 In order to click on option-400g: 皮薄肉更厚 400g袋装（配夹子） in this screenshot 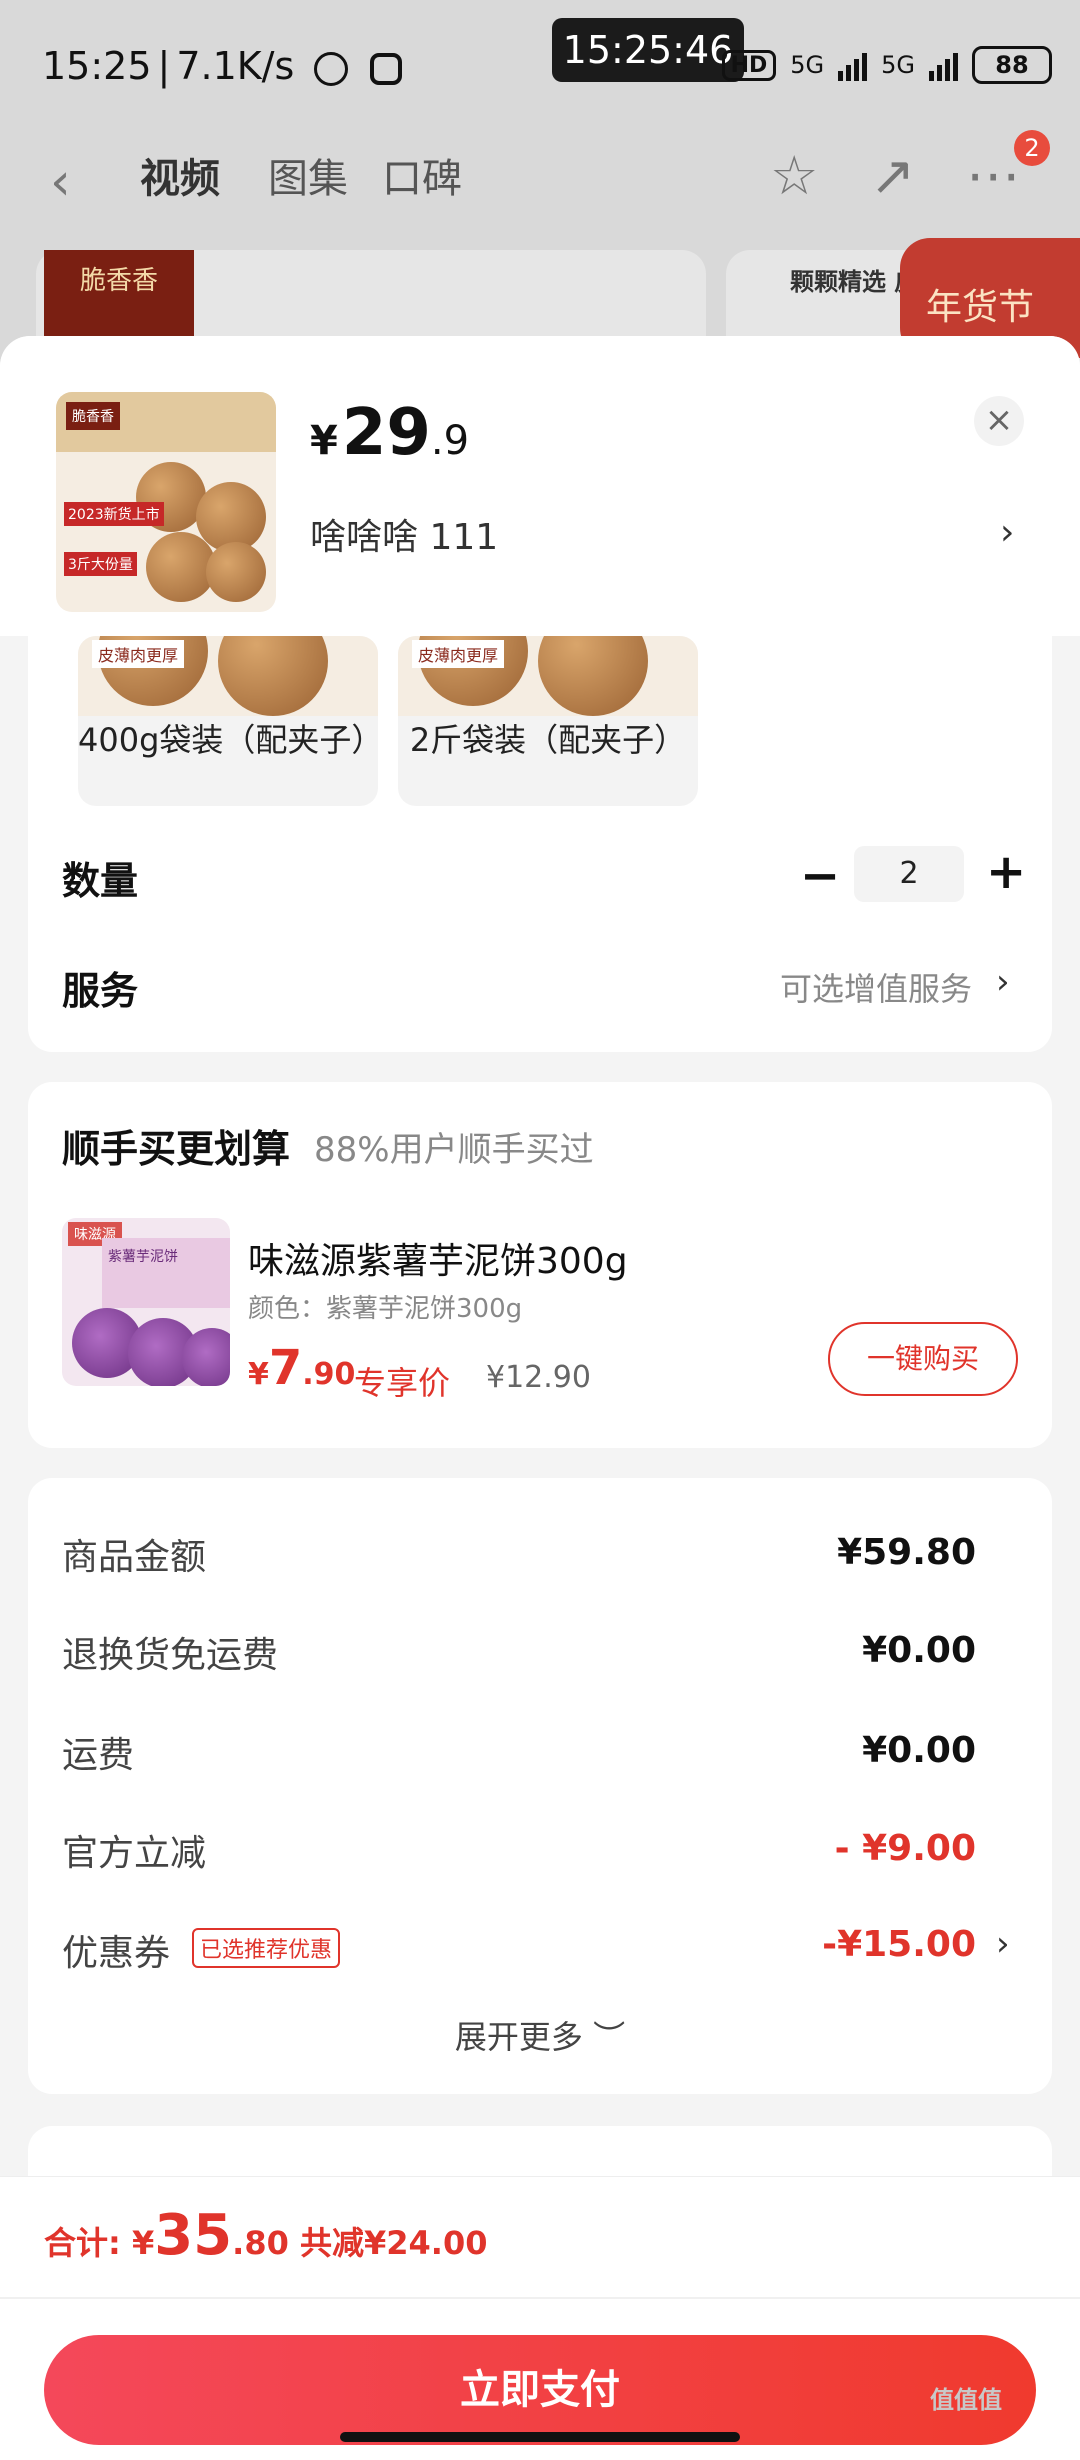, I will do `click(228, 721)`.